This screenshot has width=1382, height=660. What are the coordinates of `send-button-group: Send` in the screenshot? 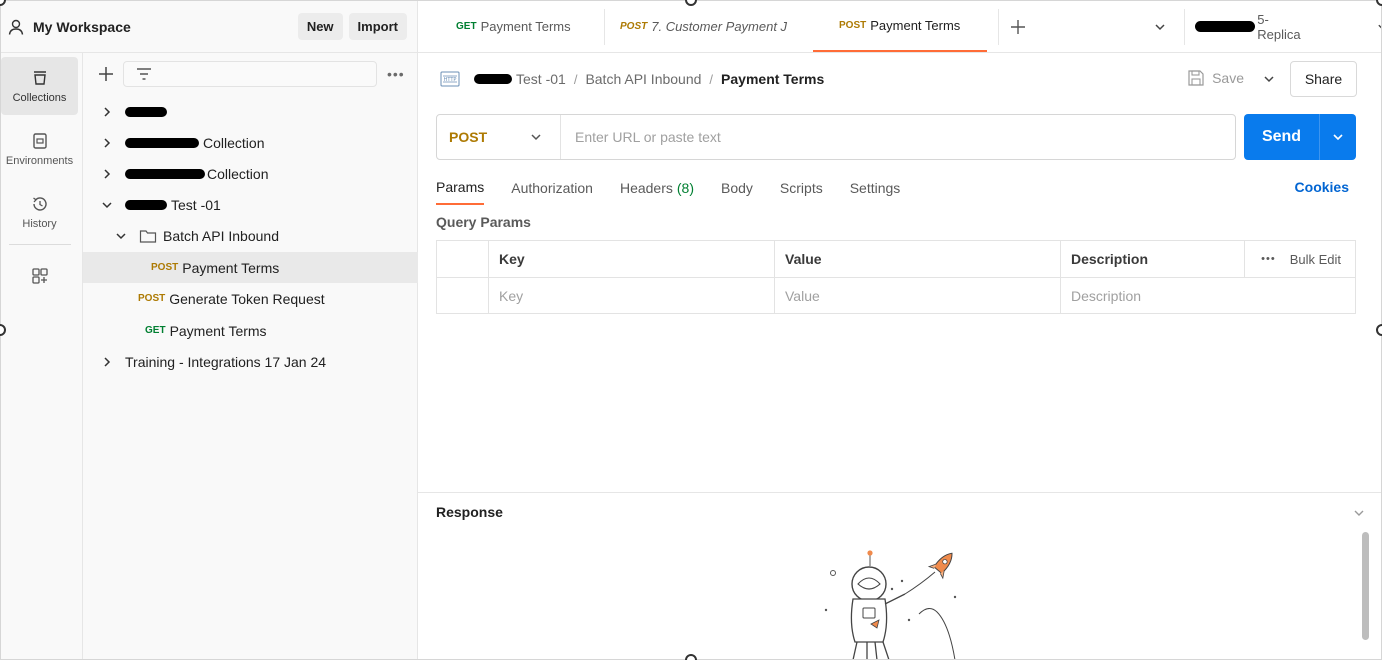 It's located at (1300, 137).